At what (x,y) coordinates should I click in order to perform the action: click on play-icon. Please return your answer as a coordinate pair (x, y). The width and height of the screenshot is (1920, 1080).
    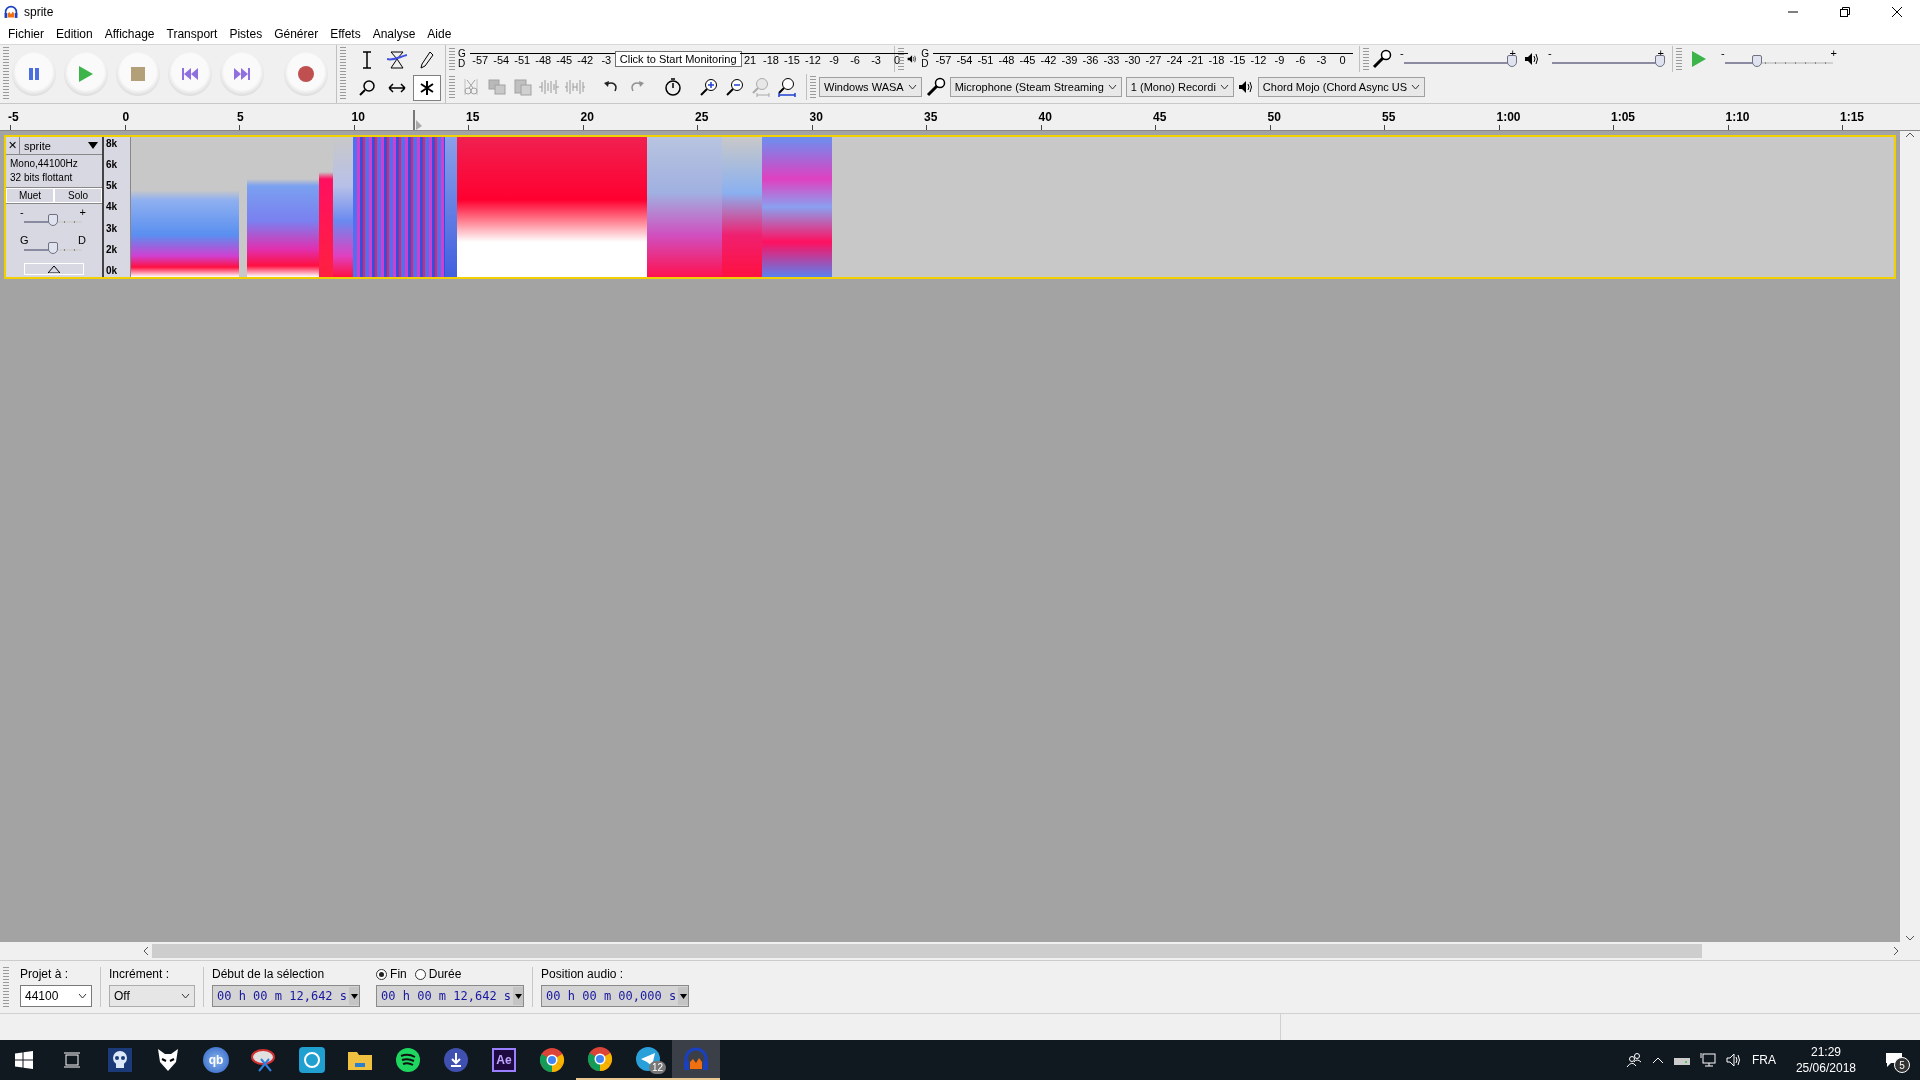
    Looking at the image, I should click on (86, 74).